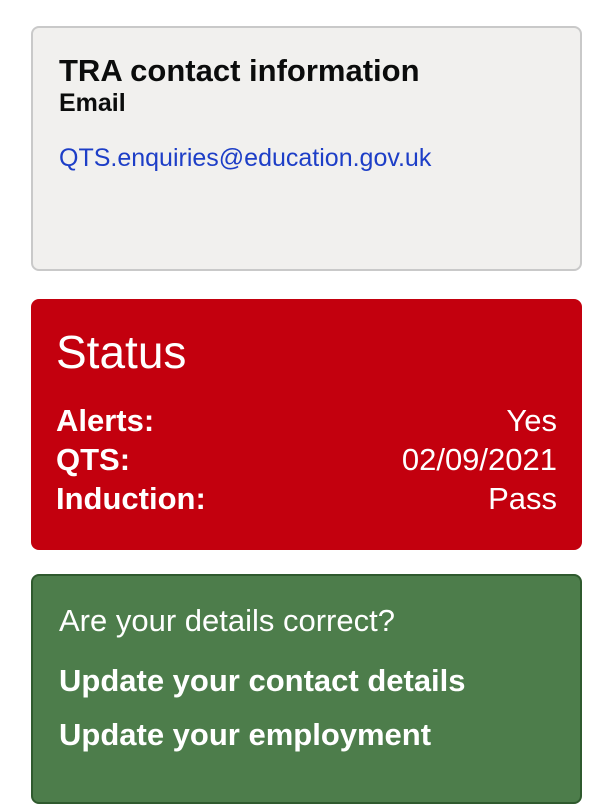  I want to click on status-row-induction: Induction: Pass, so click(306, 498).